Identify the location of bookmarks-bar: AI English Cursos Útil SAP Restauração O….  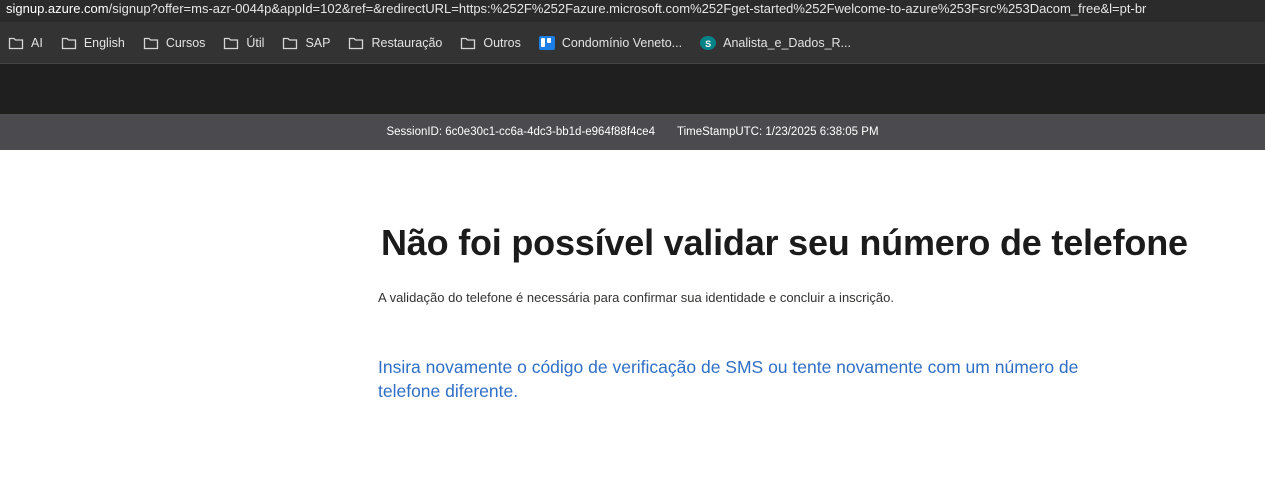
(632, 43).